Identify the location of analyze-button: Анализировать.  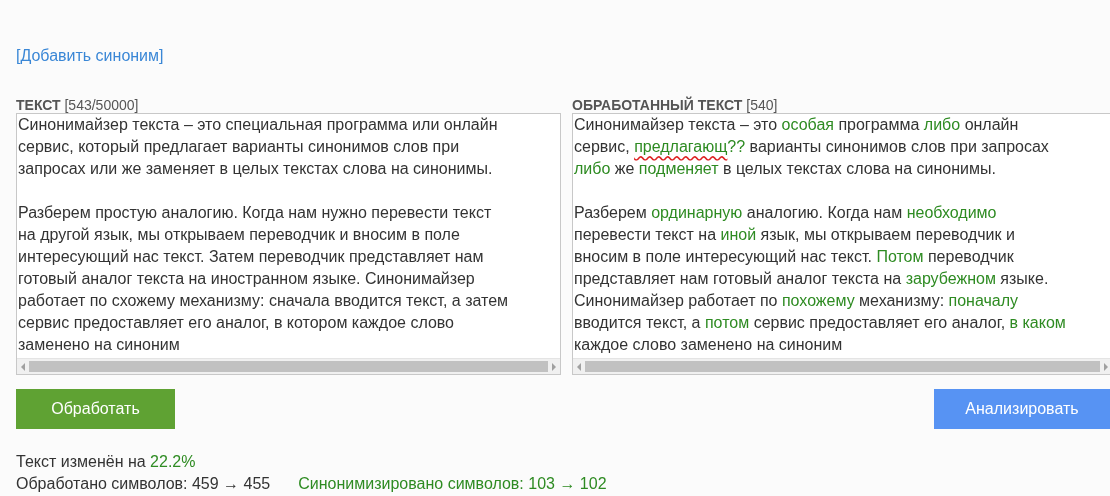
(1022, 409).